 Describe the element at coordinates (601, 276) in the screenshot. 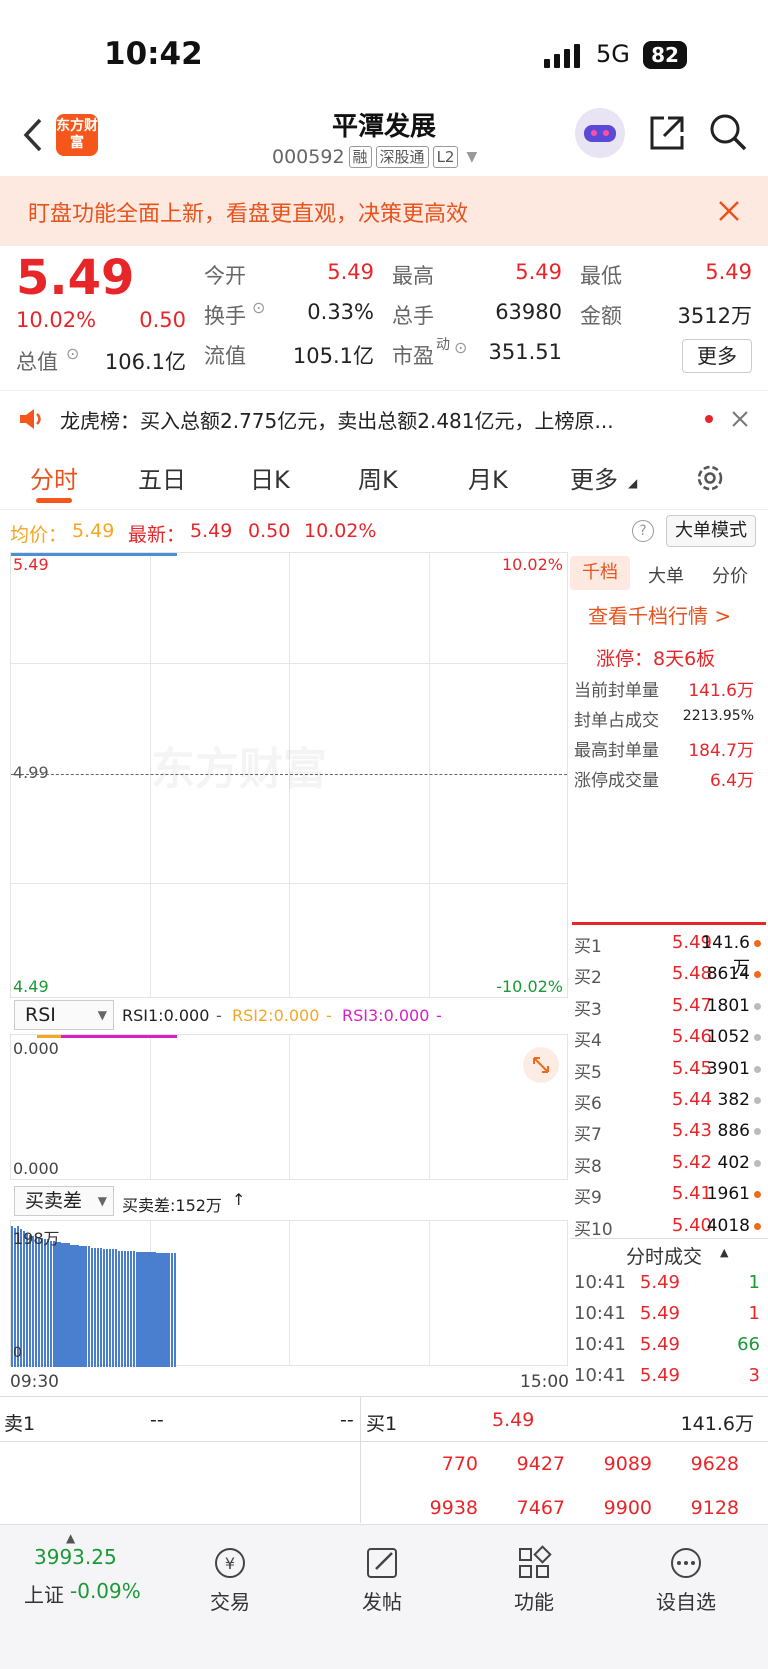

I see `low-label: 最低` at that location.